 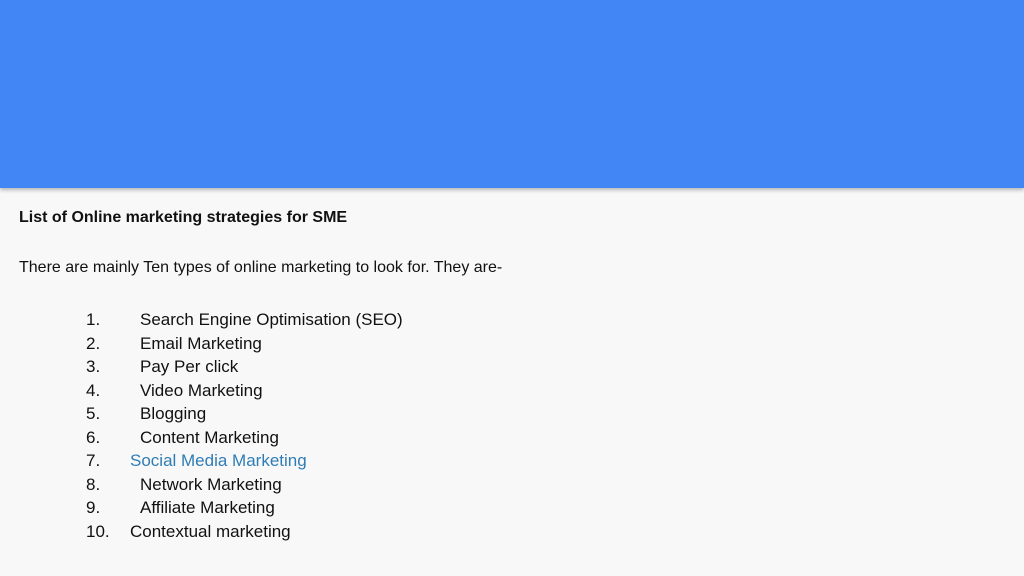 What do you see at coordinates (93, 507) in the screenshot?
I see `list-item-number: 9.` at bounding box center [93, 507].